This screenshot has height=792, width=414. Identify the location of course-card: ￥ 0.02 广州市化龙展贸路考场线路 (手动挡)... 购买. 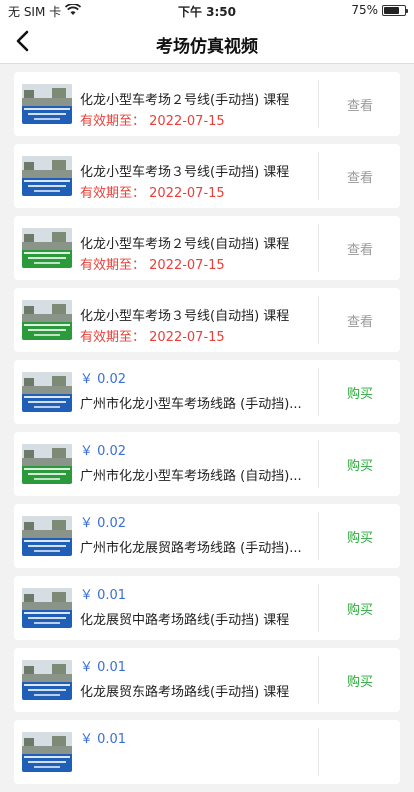
(207, 536).